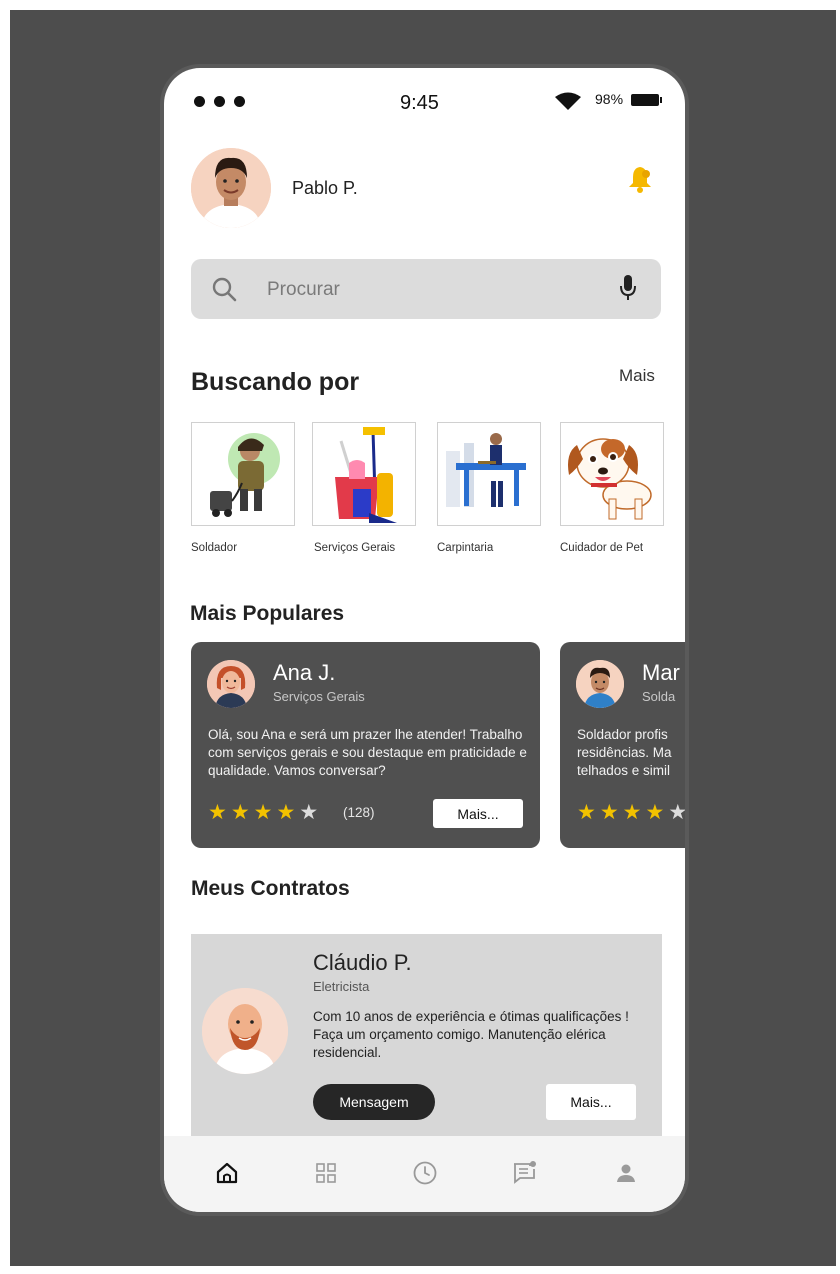 This screenshot has height=1274, width=840. I want to click on contractor-role: Eletricista, so click(341, 986).